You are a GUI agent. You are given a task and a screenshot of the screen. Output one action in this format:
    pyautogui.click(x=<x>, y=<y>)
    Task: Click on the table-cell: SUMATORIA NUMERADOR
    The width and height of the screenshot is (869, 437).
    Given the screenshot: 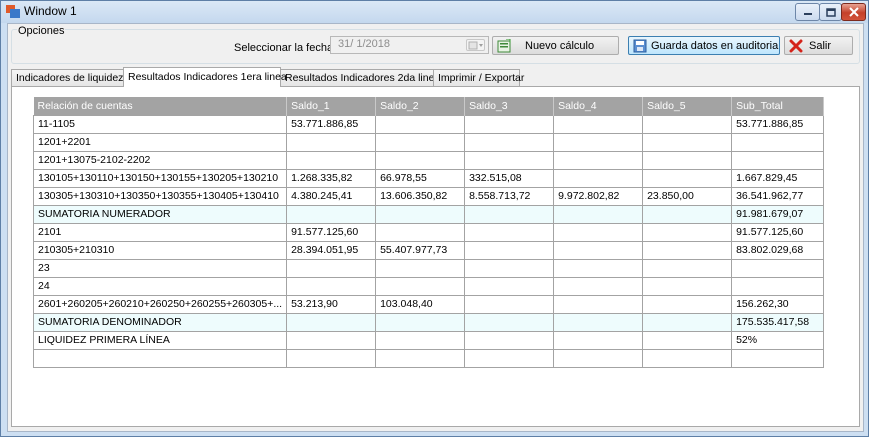 What is the action you would take?
    pyautogui.click(x=160, y=214)
    